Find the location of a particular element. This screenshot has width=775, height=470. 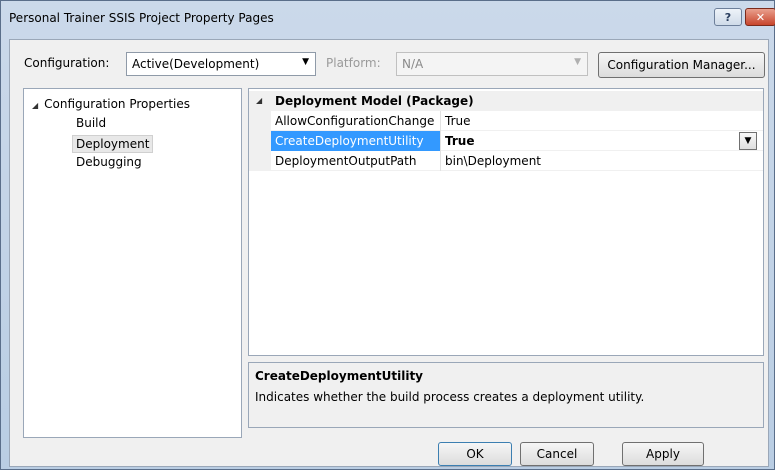

help-button: ? is located at coordinates (728, 17).